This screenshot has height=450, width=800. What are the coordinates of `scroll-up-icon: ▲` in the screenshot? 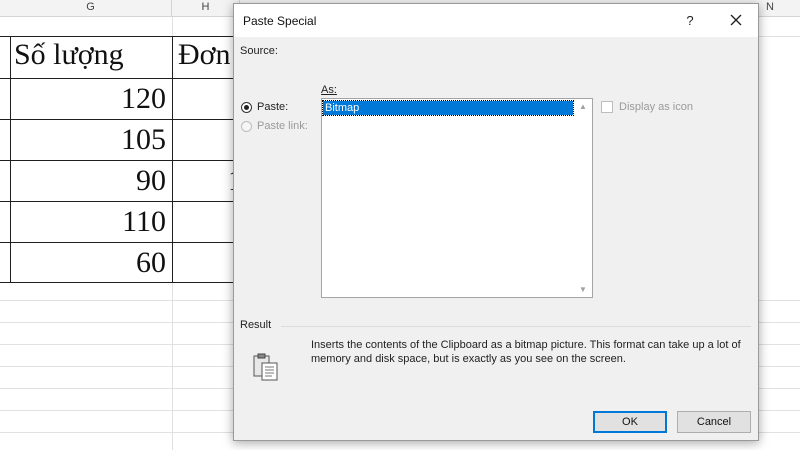 It's located at (583, 106).